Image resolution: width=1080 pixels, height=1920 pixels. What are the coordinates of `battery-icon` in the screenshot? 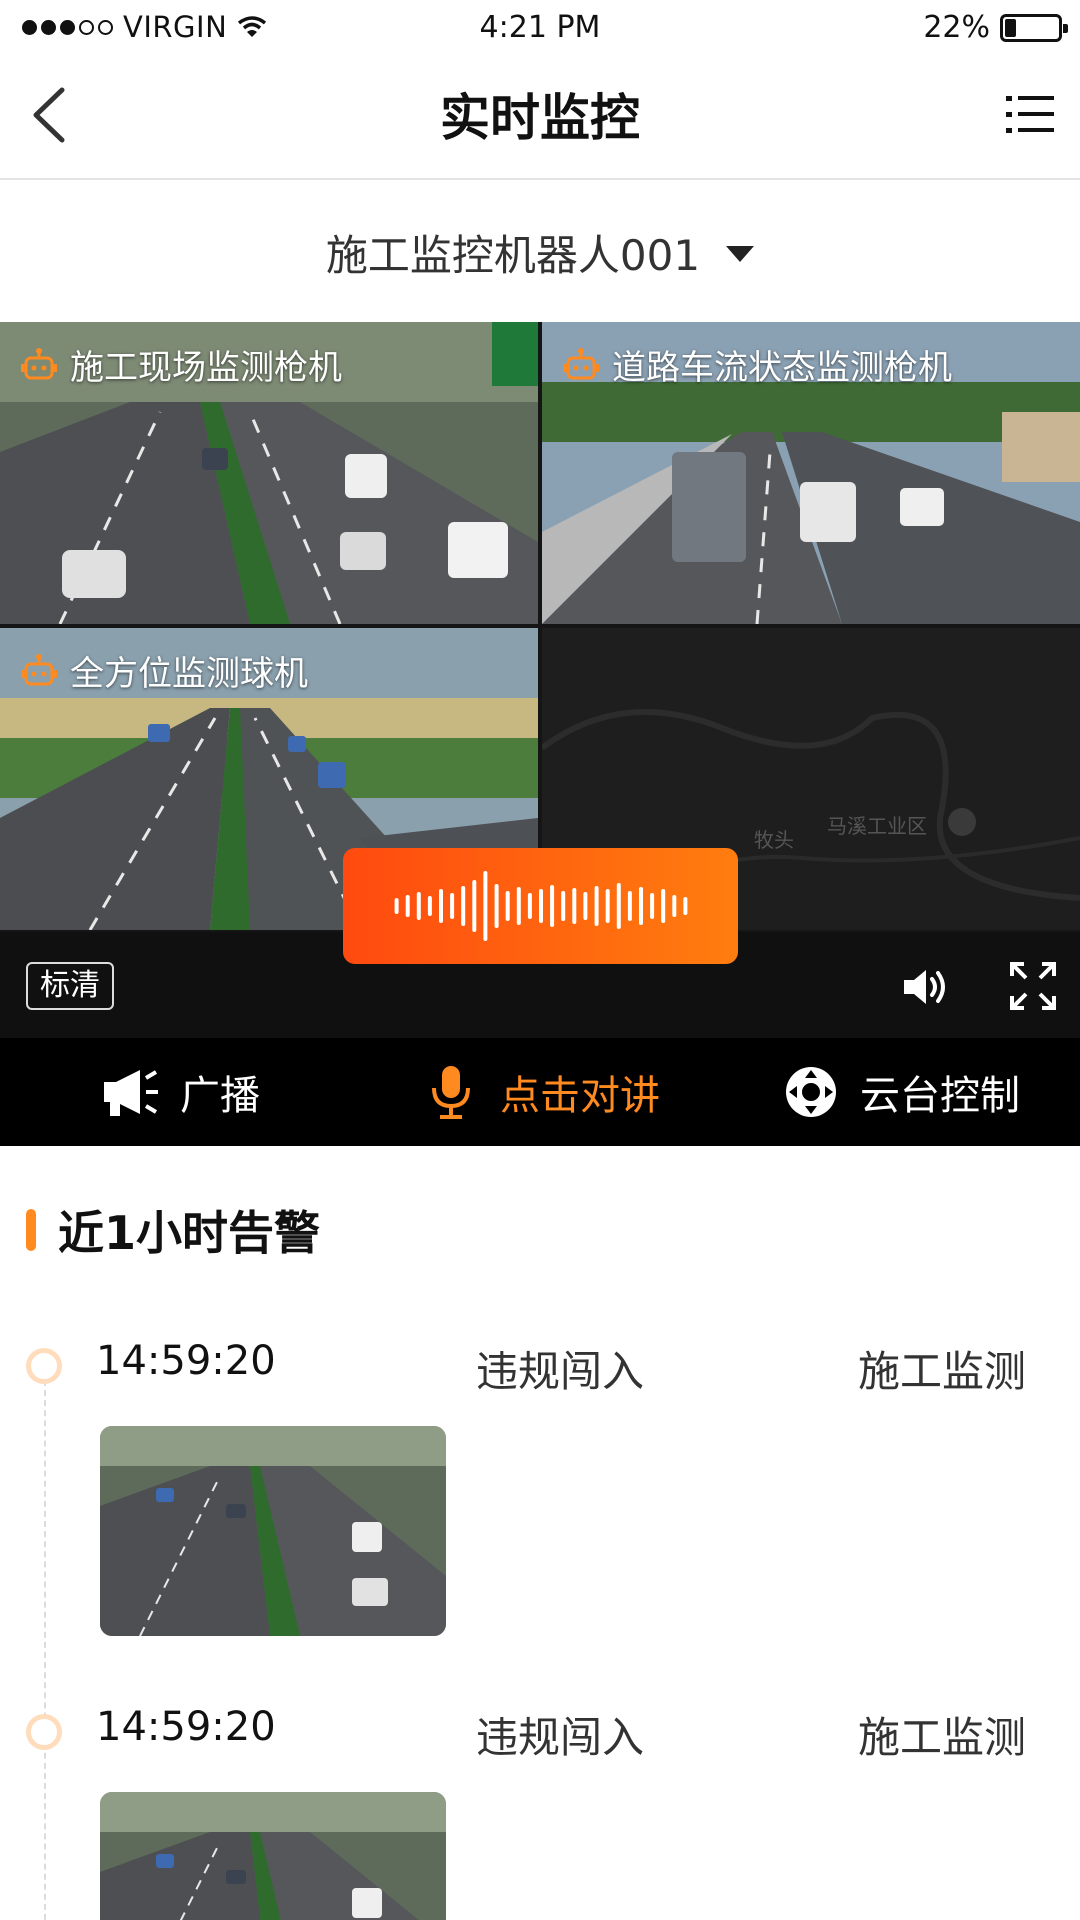 It's located at (1034, 27).